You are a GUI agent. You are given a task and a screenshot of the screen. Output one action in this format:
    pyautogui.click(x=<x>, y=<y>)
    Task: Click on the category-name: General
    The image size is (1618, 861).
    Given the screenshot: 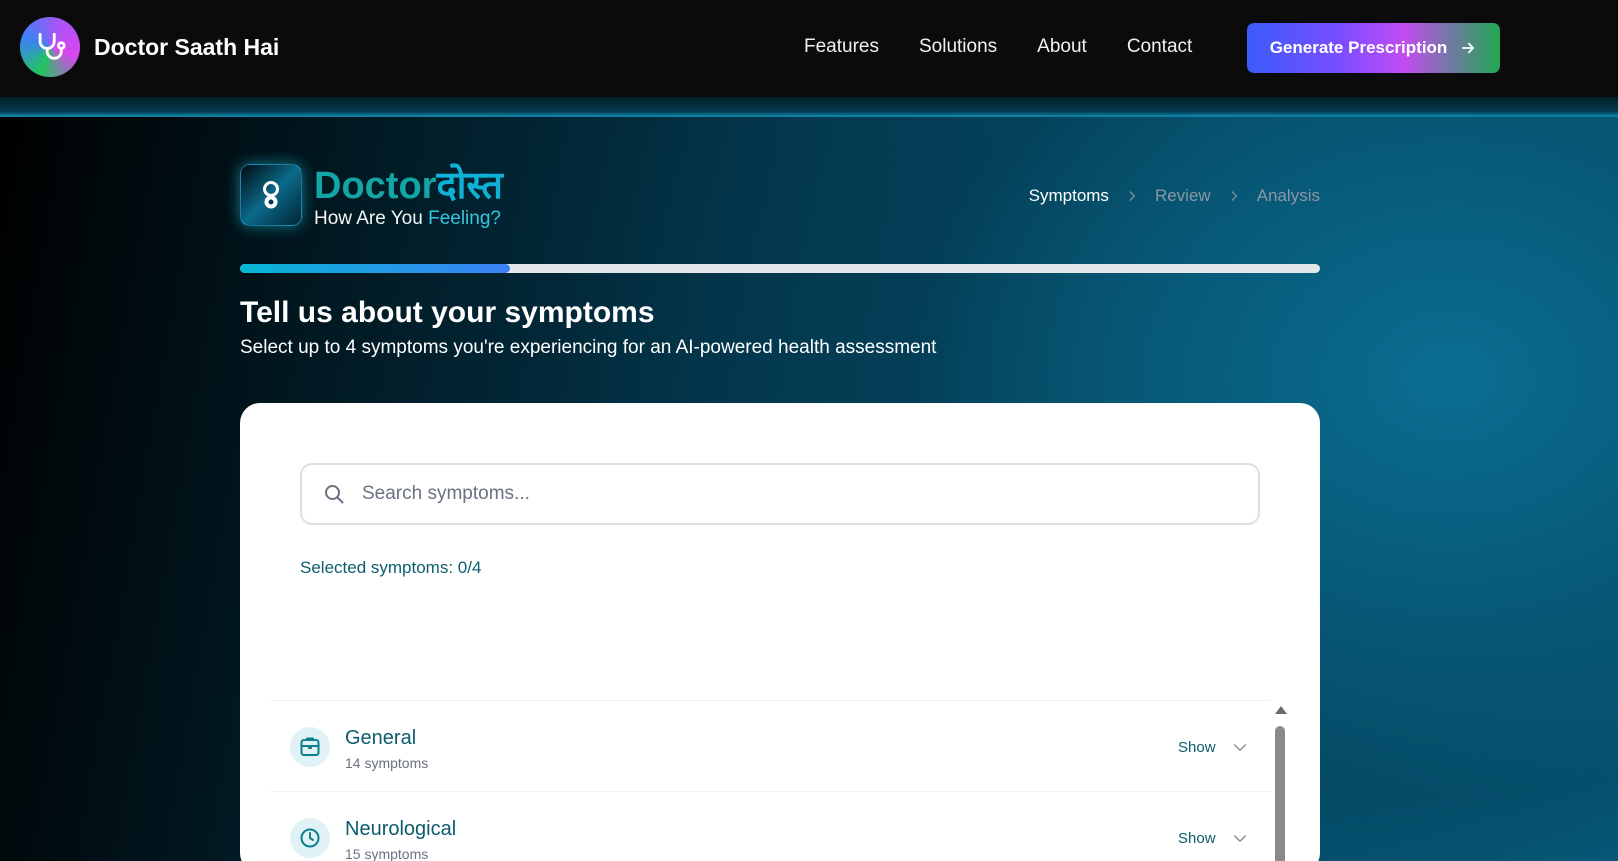 What is the action you would take?
    pyautogui.click(x=381, y=738)
    